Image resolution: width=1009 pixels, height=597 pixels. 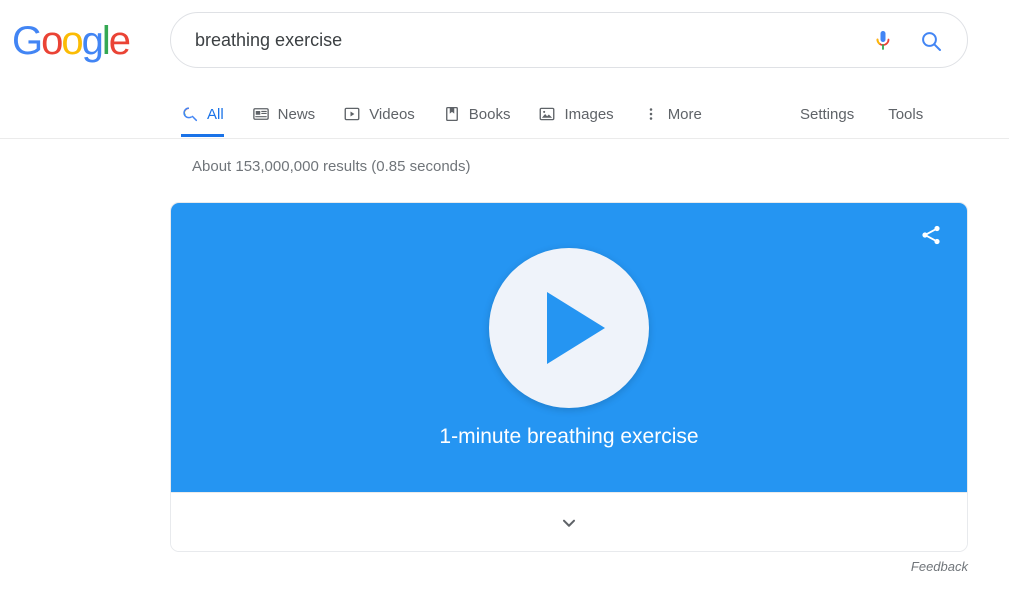 I want to click on logo-letter-2: o, so click(x=52, y=41).